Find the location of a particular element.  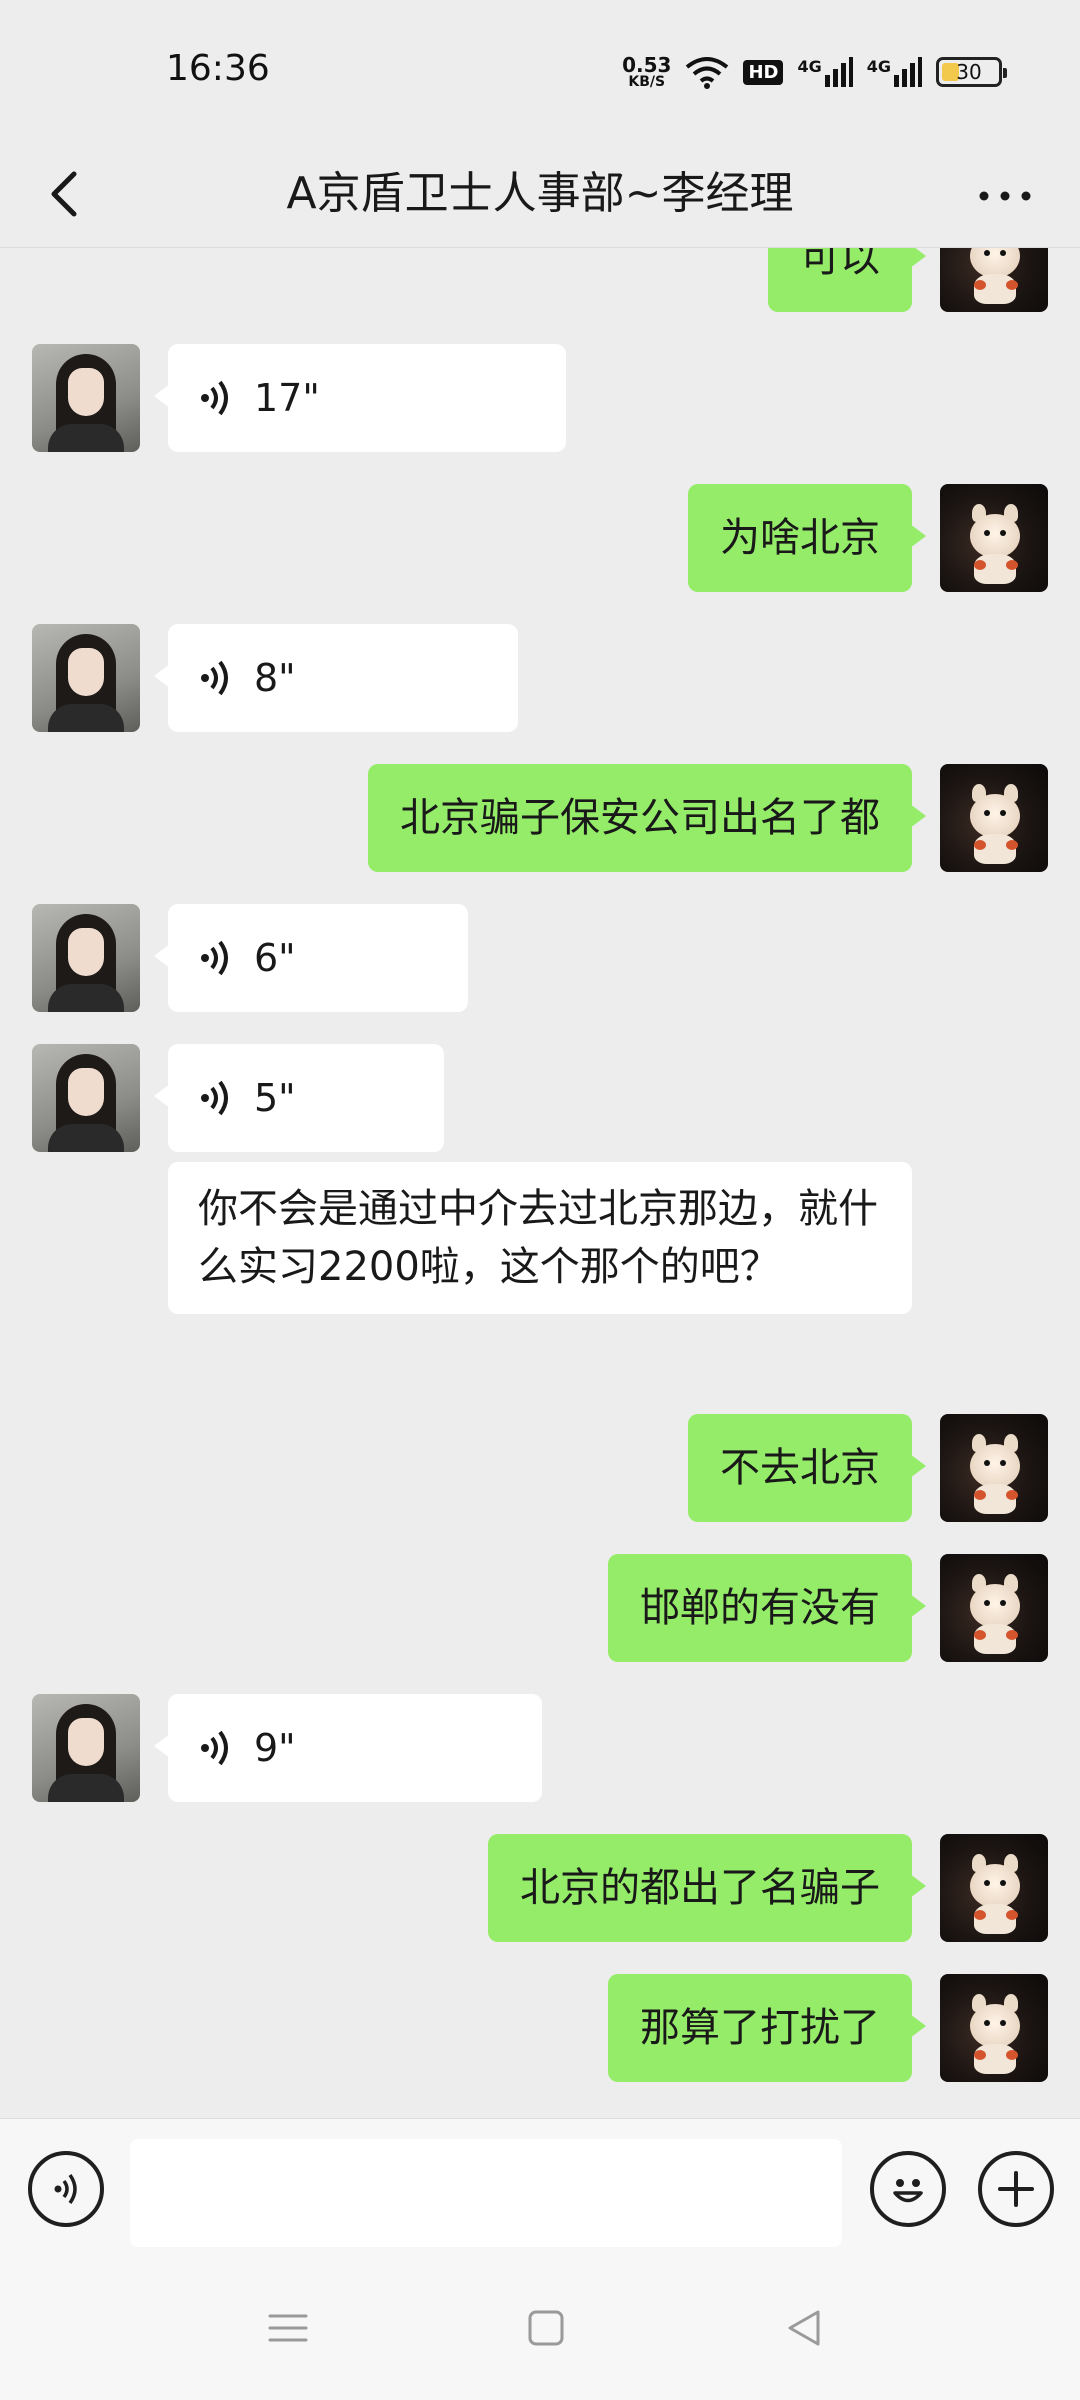

message-text: 北京的都出了名骗子 is located at coordinates (700, 1888).